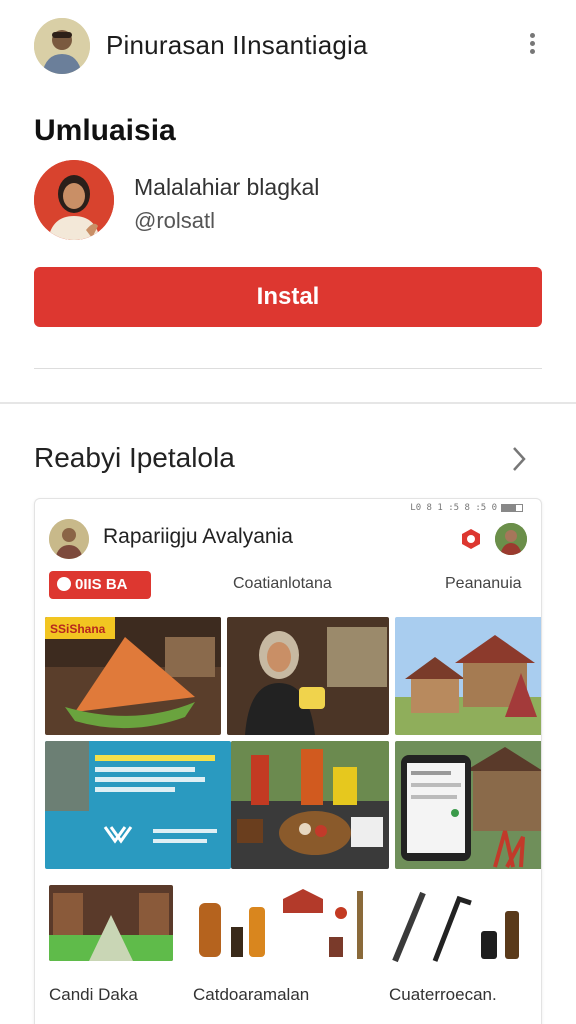  Describe the element at coordinates (174, 221) in the screenshot. I see `developer-handle: @rolsatl` at that location.